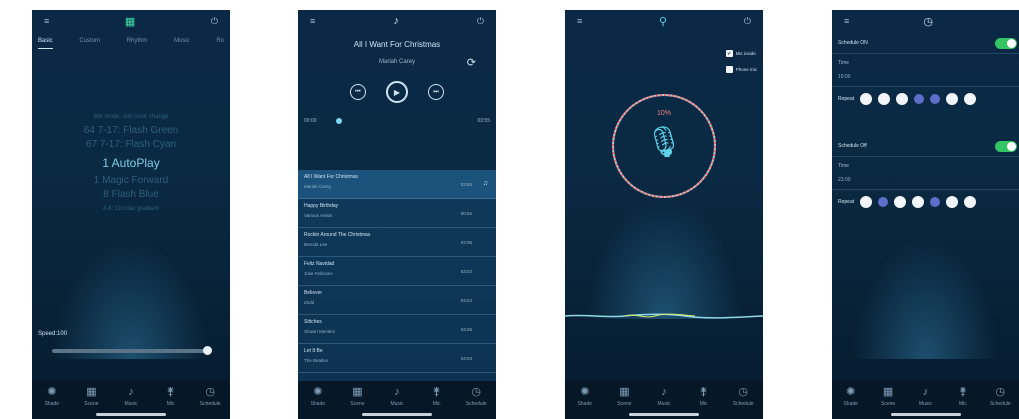 The image size is (1019, 419). Describe the element at coordinates (466, 271) in the screenshot. I see `song-duration: 03:02` at that location.